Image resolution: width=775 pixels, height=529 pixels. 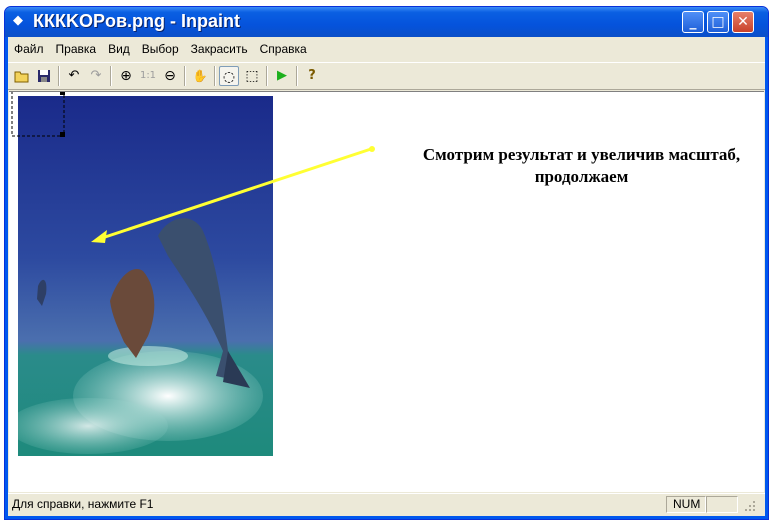 I want to click on menu-file: Файл, so click(x=29, y=50).